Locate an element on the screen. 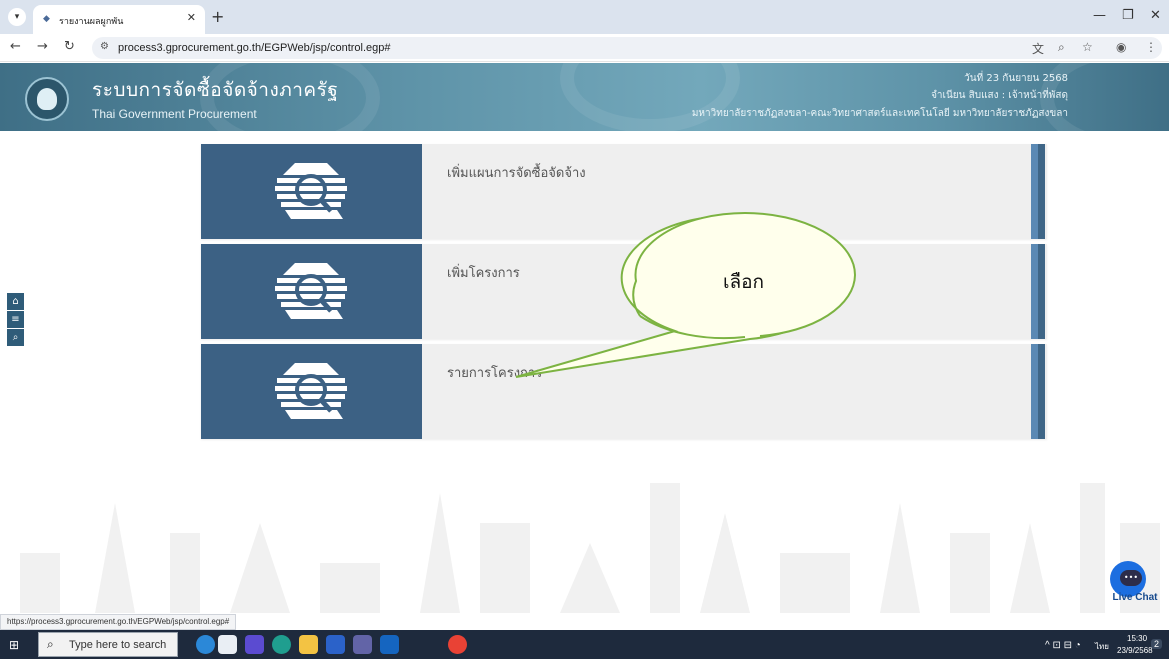  clock-date: 23/9/2568 is located at coordinates (1135, 650).